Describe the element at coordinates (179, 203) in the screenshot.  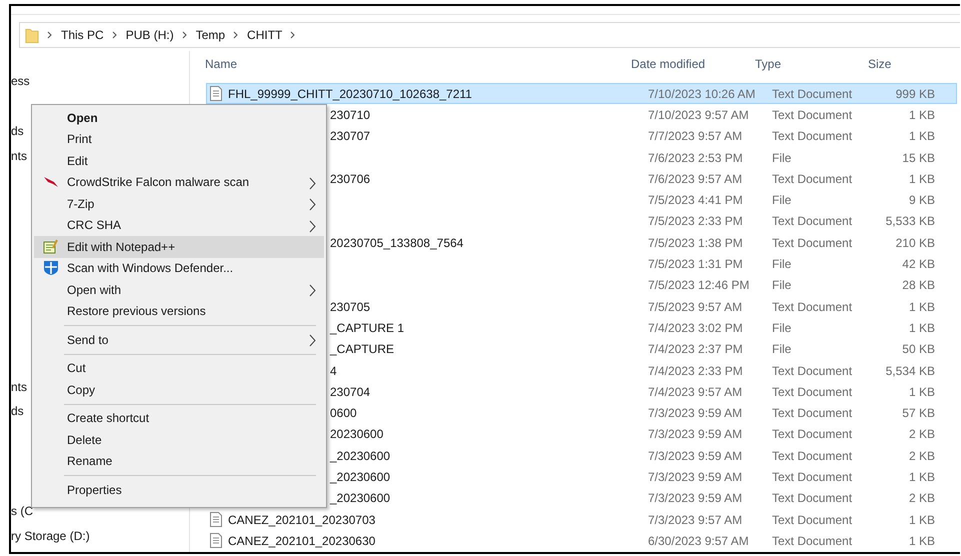
I see `menu-item: 7-Zip` at that location.